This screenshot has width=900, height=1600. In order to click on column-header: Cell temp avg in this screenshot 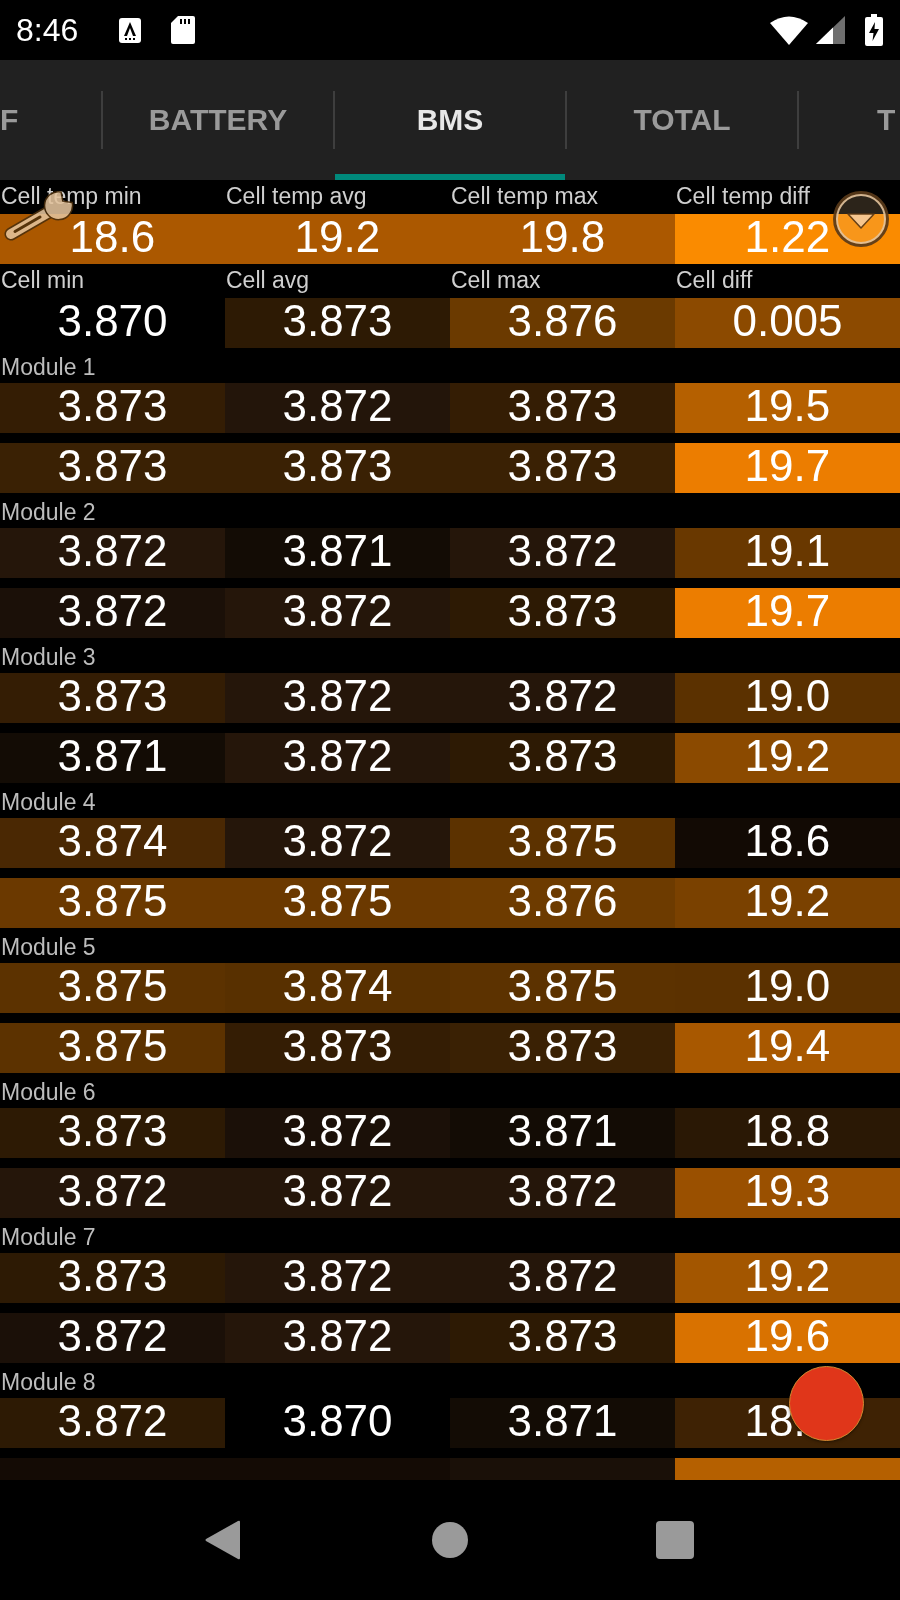, I will do `click(296, 196)`.